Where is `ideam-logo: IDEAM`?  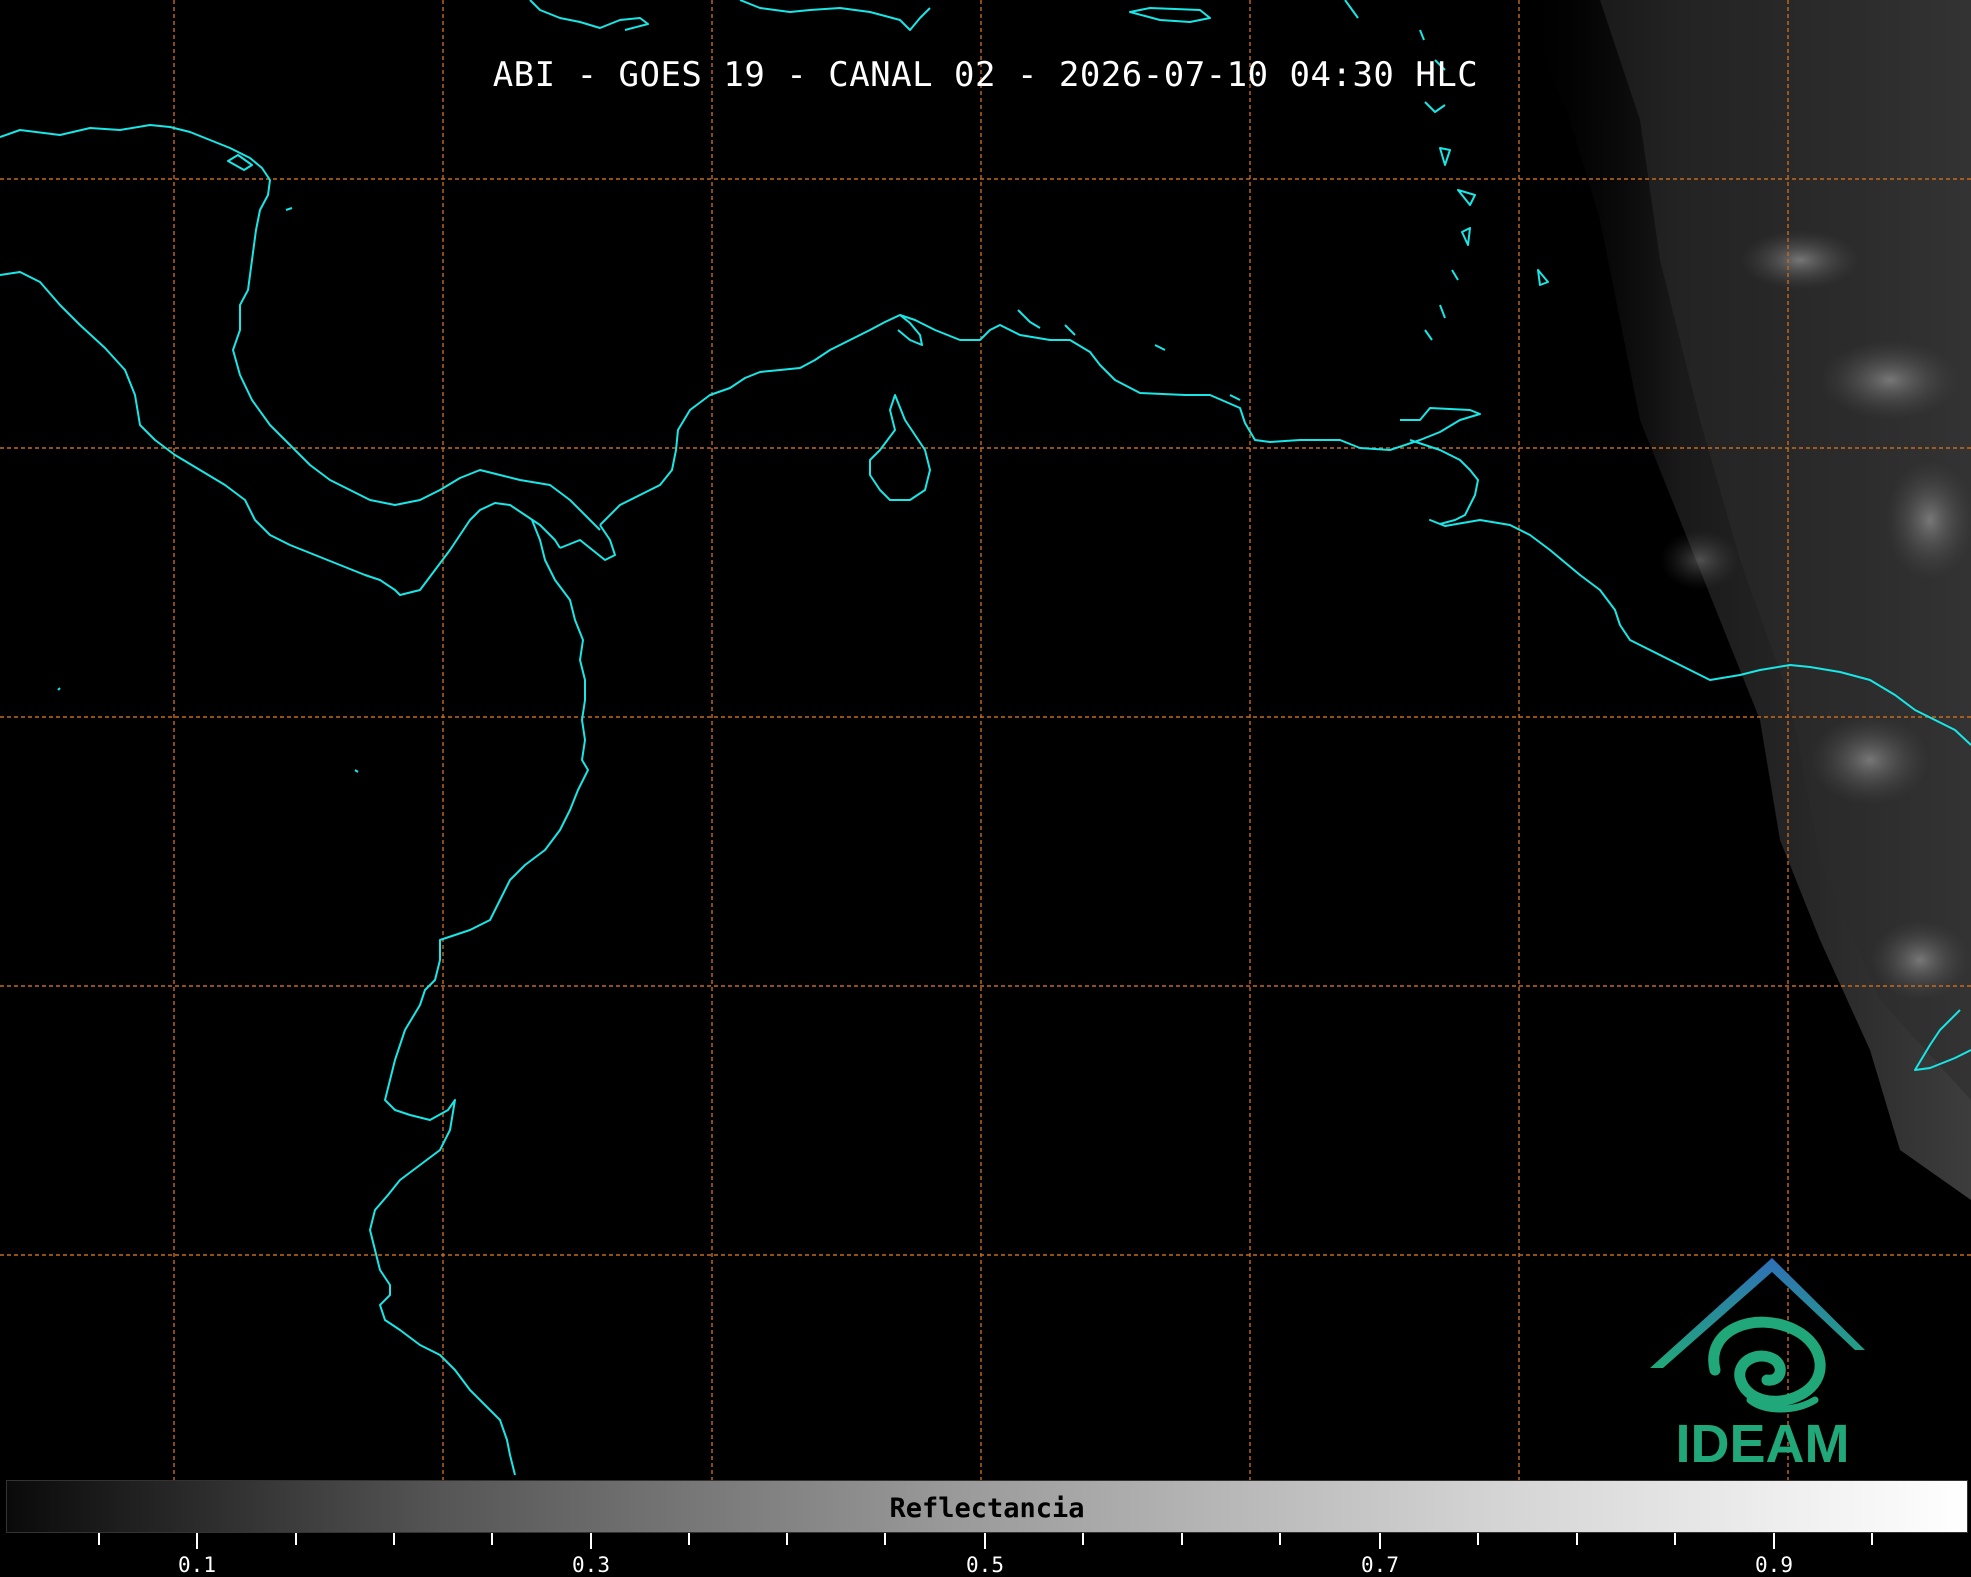
ideam-logo: IDEAM is located at coordinates (1762, 1362).